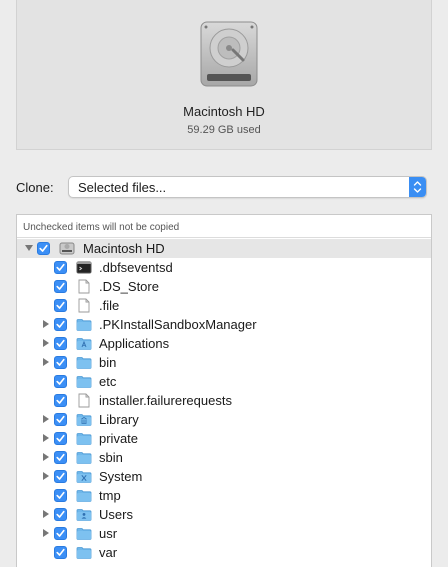 This screenshot has width=448, height=567. Describe the element at coordinates (224, 286) in the screenshot. I see `tree-row: .DS_Store` at that location.